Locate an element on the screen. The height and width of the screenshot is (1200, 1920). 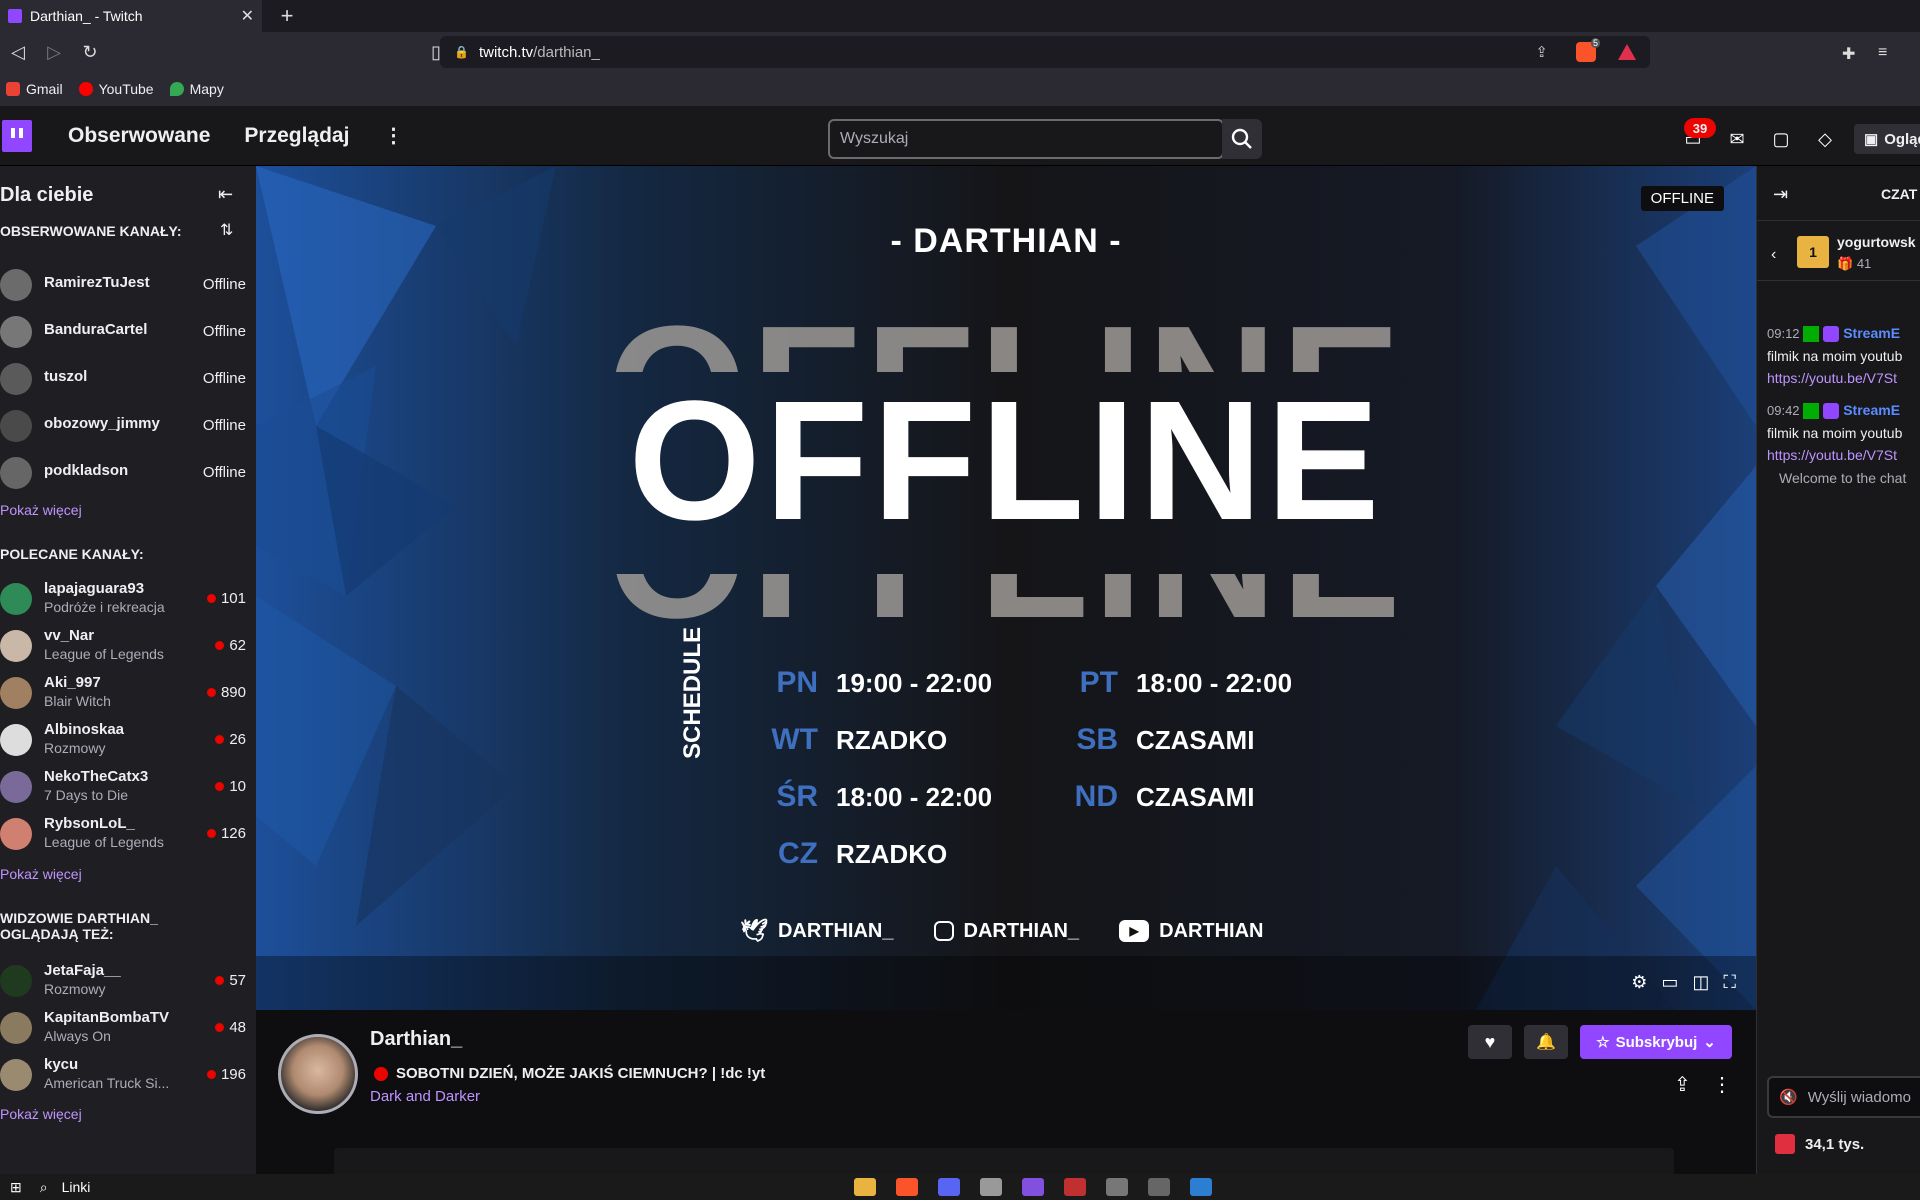
show-more-recommended-link: Pokaż więcej is located at coordinates (41, 874).